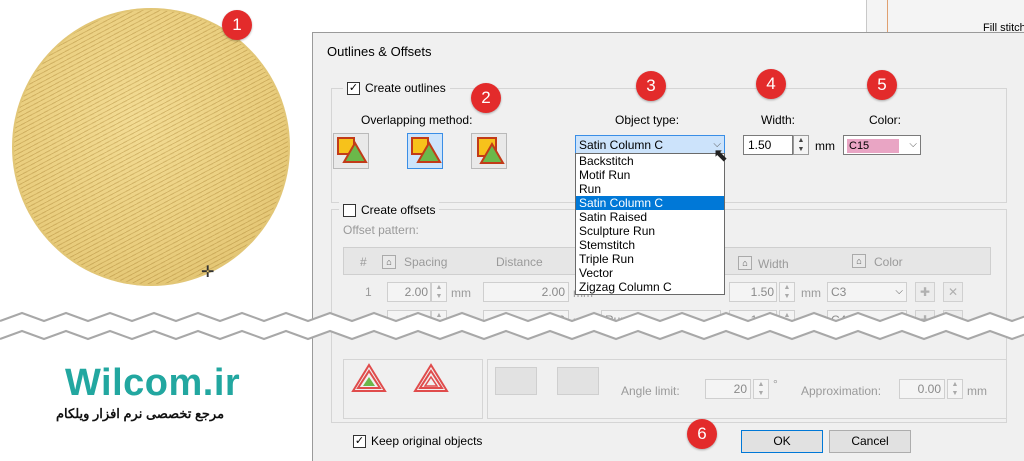 Image resolution: width=1024 pixels, height=461 pixels. Describe the element at coordinates (925, 292) in the screenshot. I see `add-icon: ✚` at that location.